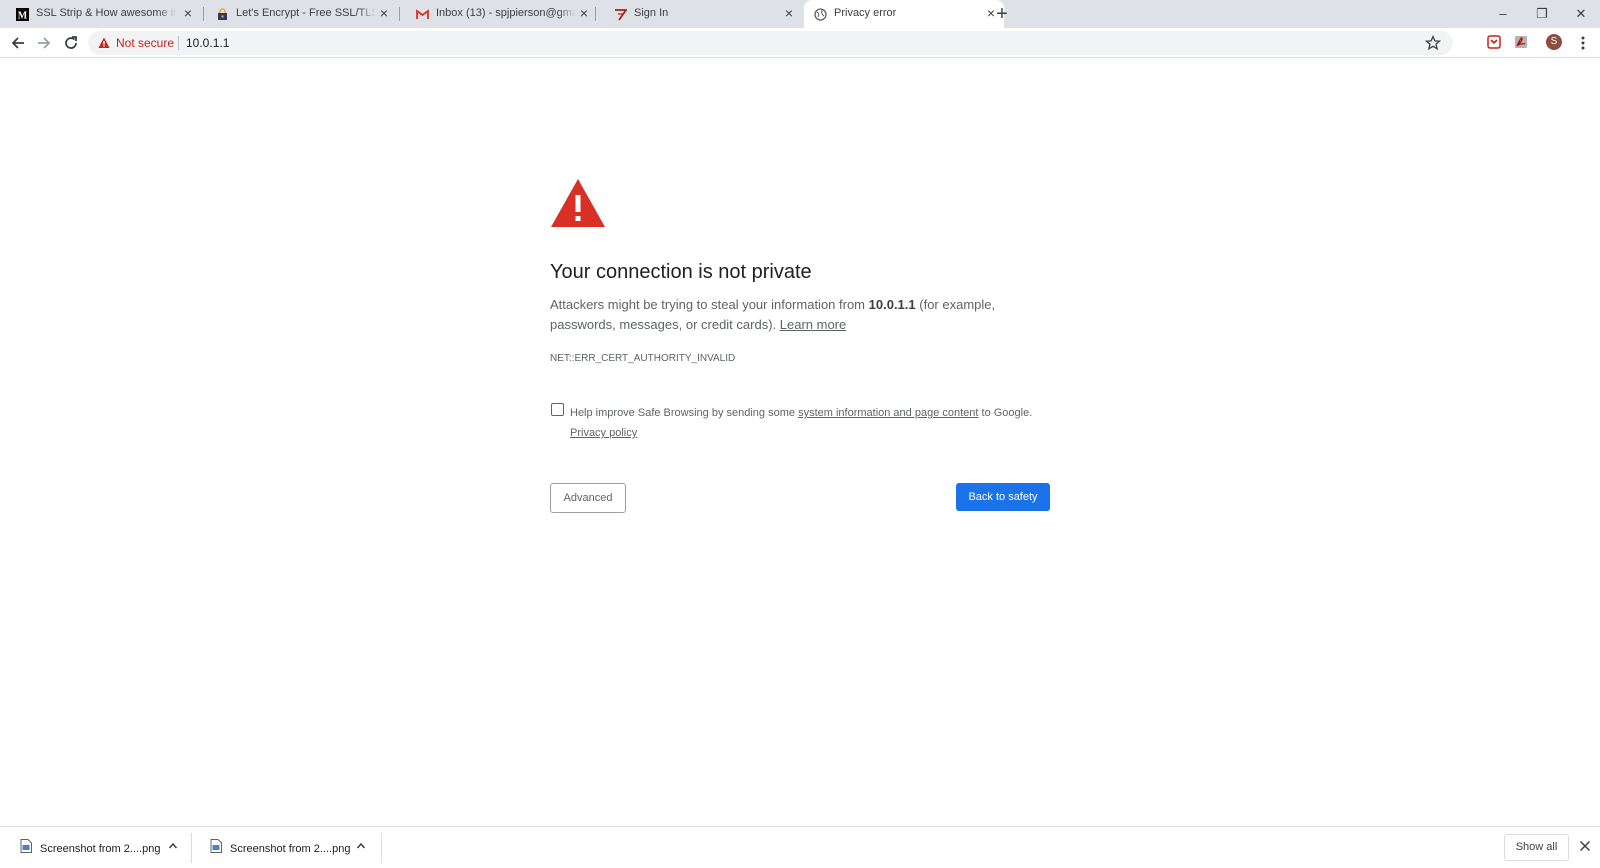  What do you see at coordinates (106, 13) in the screenshot?
I see `tab-title: SSL Strip & How awesome it is! -` at bounding box center [106, 13].